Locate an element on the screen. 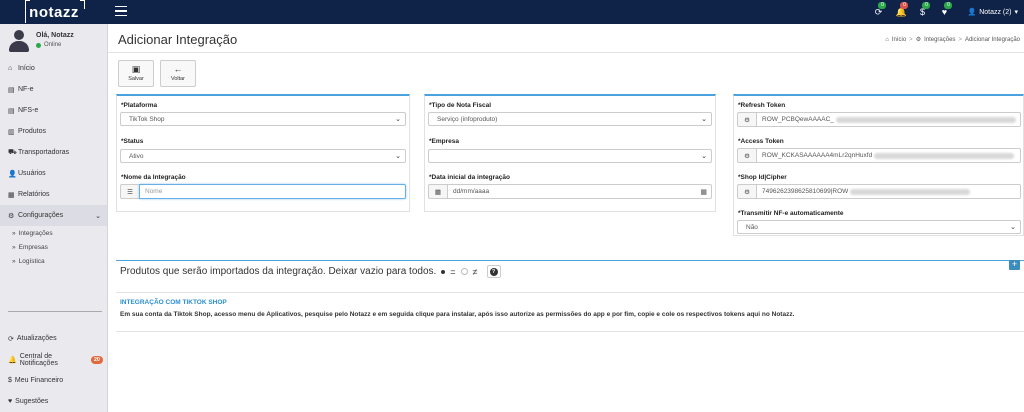 This screenshot has height=412, width=1024. company-select: ⌄ is located at coordinates (570, 156).